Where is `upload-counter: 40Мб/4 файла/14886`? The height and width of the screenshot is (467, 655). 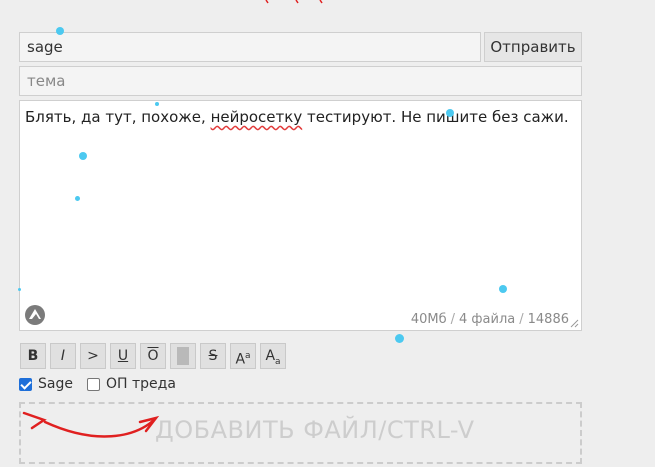 upload-counter: 40Мб/4 файла/14886 is located at coordinates (490, 319).